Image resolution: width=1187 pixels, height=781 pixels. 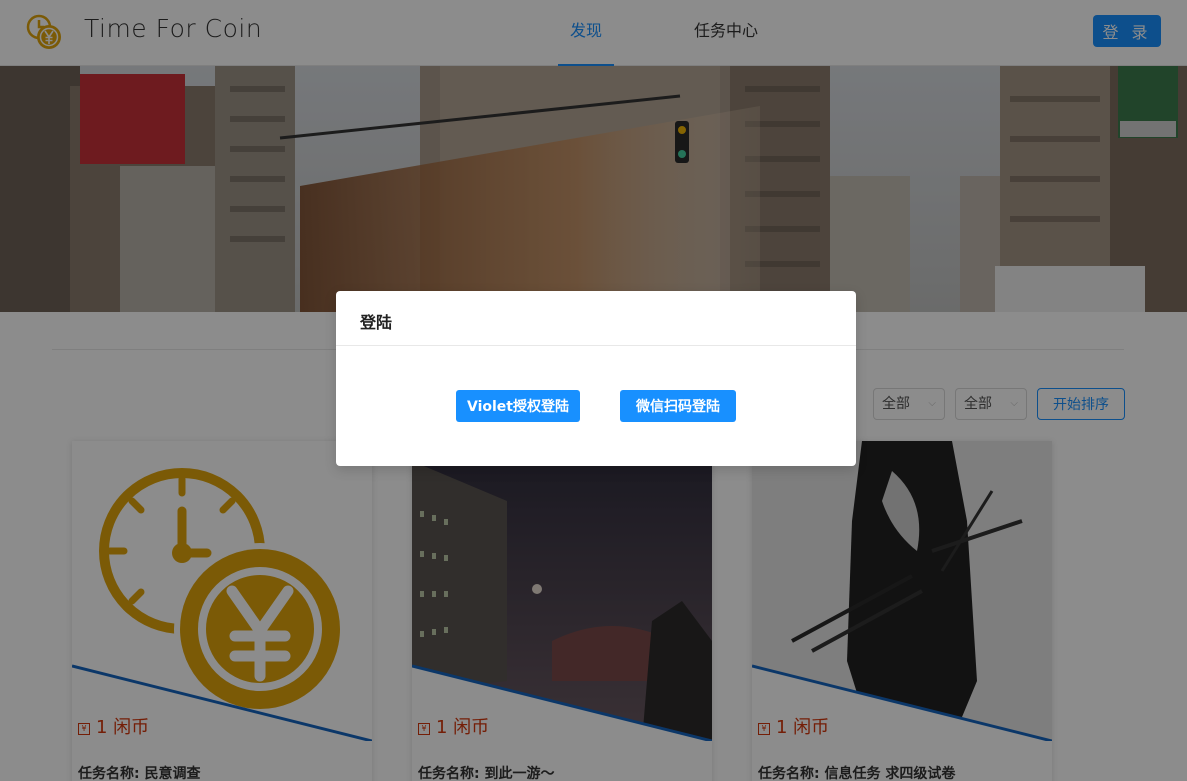 What do you see at coordinates (678, 406) in the screenshot?
I see `wechat-qr-login-button: 微信扫码登陆` at bounding box center [678, 406].